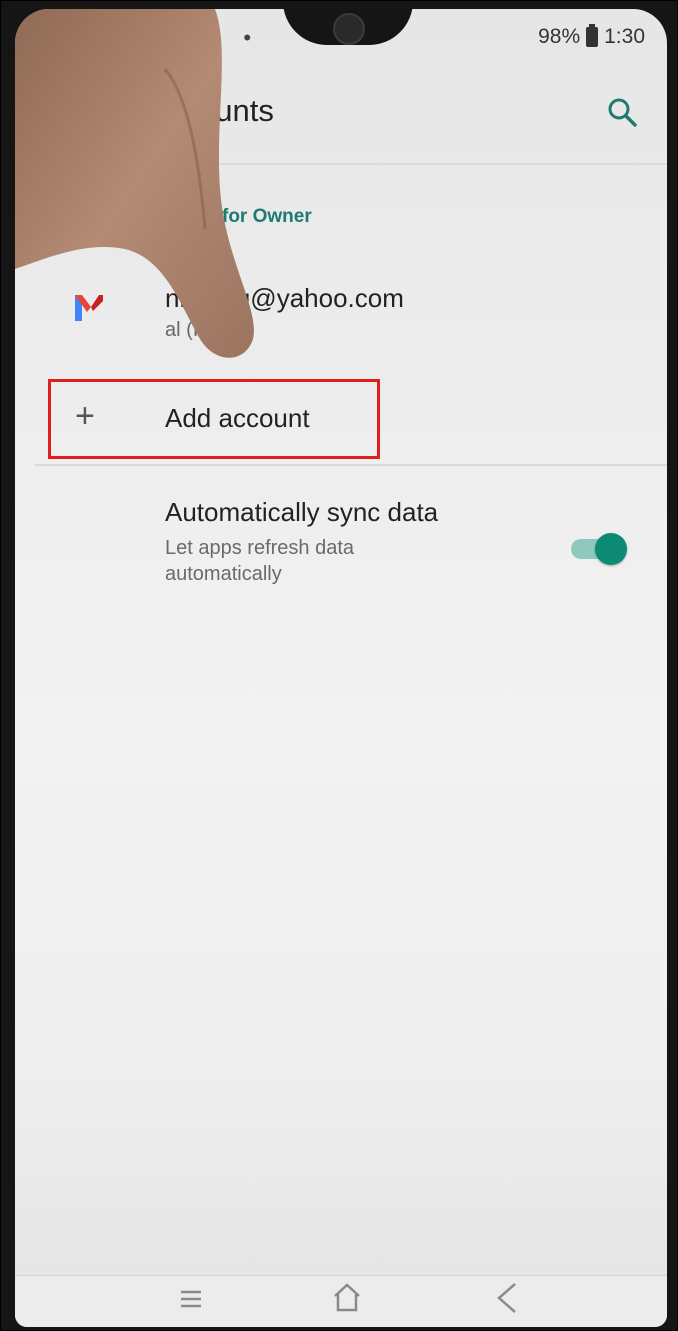 The height and width of the screenshot is (1331, 678). What do you see at coordinates (207, 330) in the screenshot?
I see `account-type: al (IMAP)` at bounding box center [207, 330].